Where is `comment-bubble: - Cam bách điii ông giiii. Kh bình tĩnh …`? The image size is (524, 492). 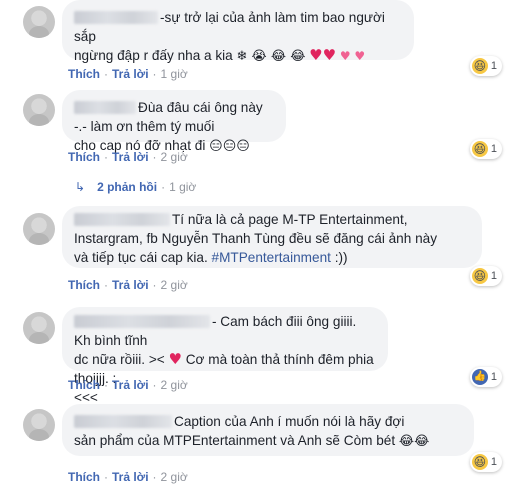 comment-bubble: - Cam bách điii ông giiii. Kh bình tĩnh … is located at coordinates (225, 356).